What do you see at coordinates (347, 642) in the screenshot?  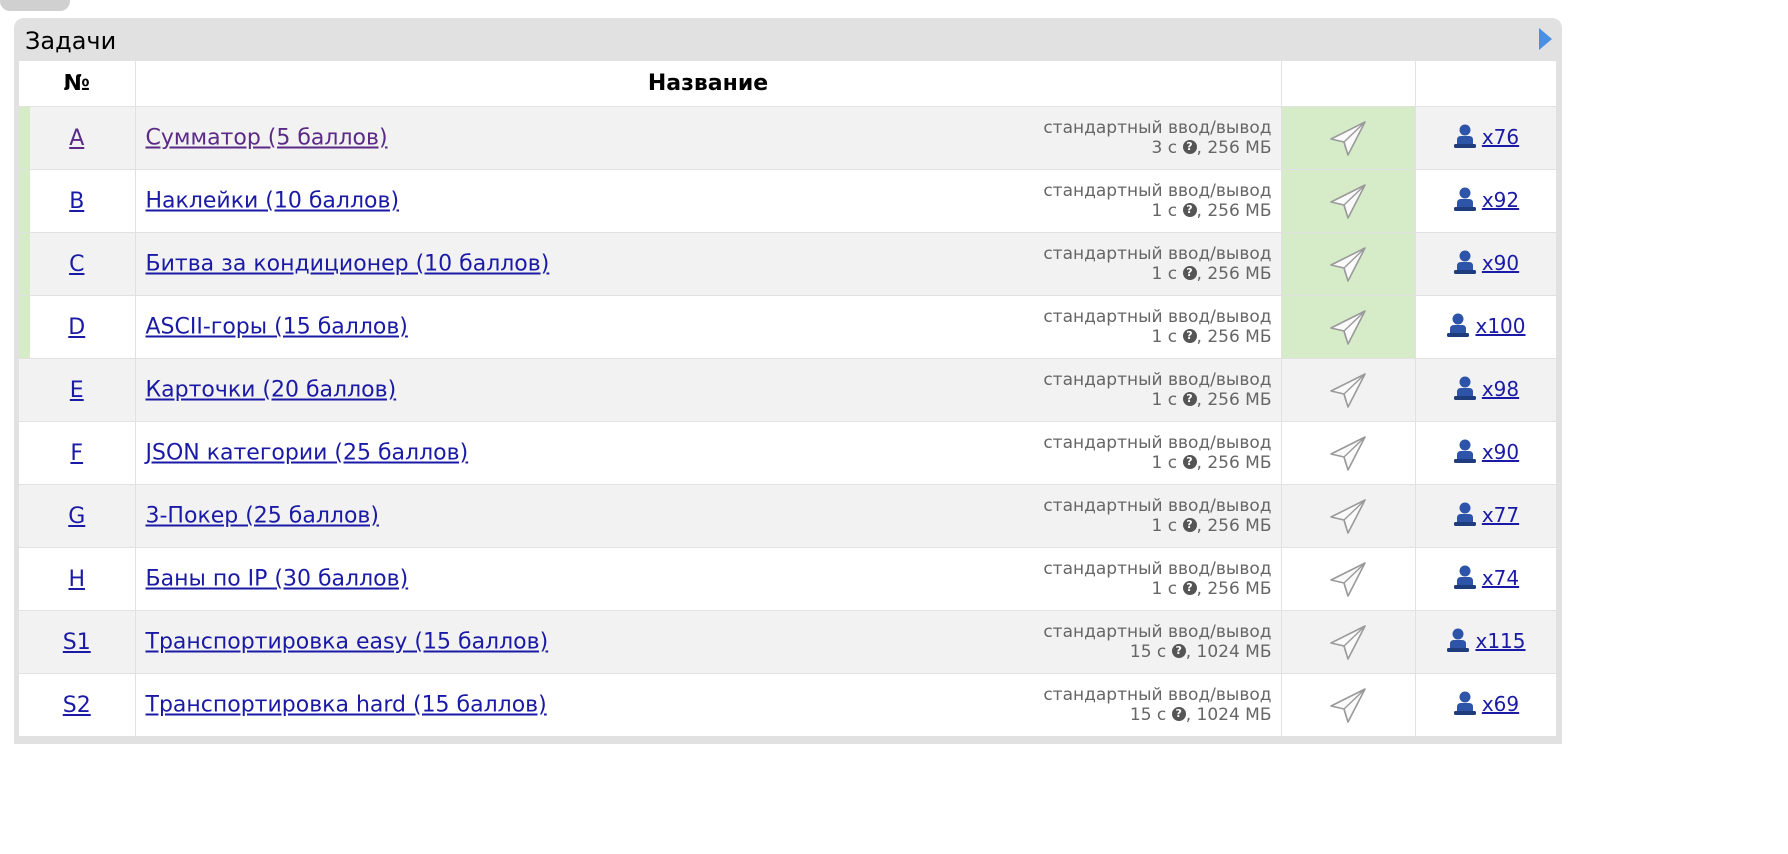 I see `problem-name-link: Транспортировка easy (15 баллов)` at bounding box center [347, 642].